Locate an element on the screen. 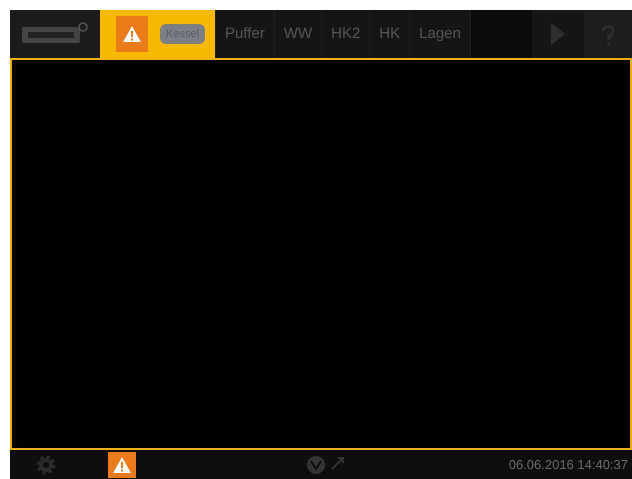 Image resolution: width=632 pixels, height=479 pixels. alert-indicator is located at coordinates (122, 465).